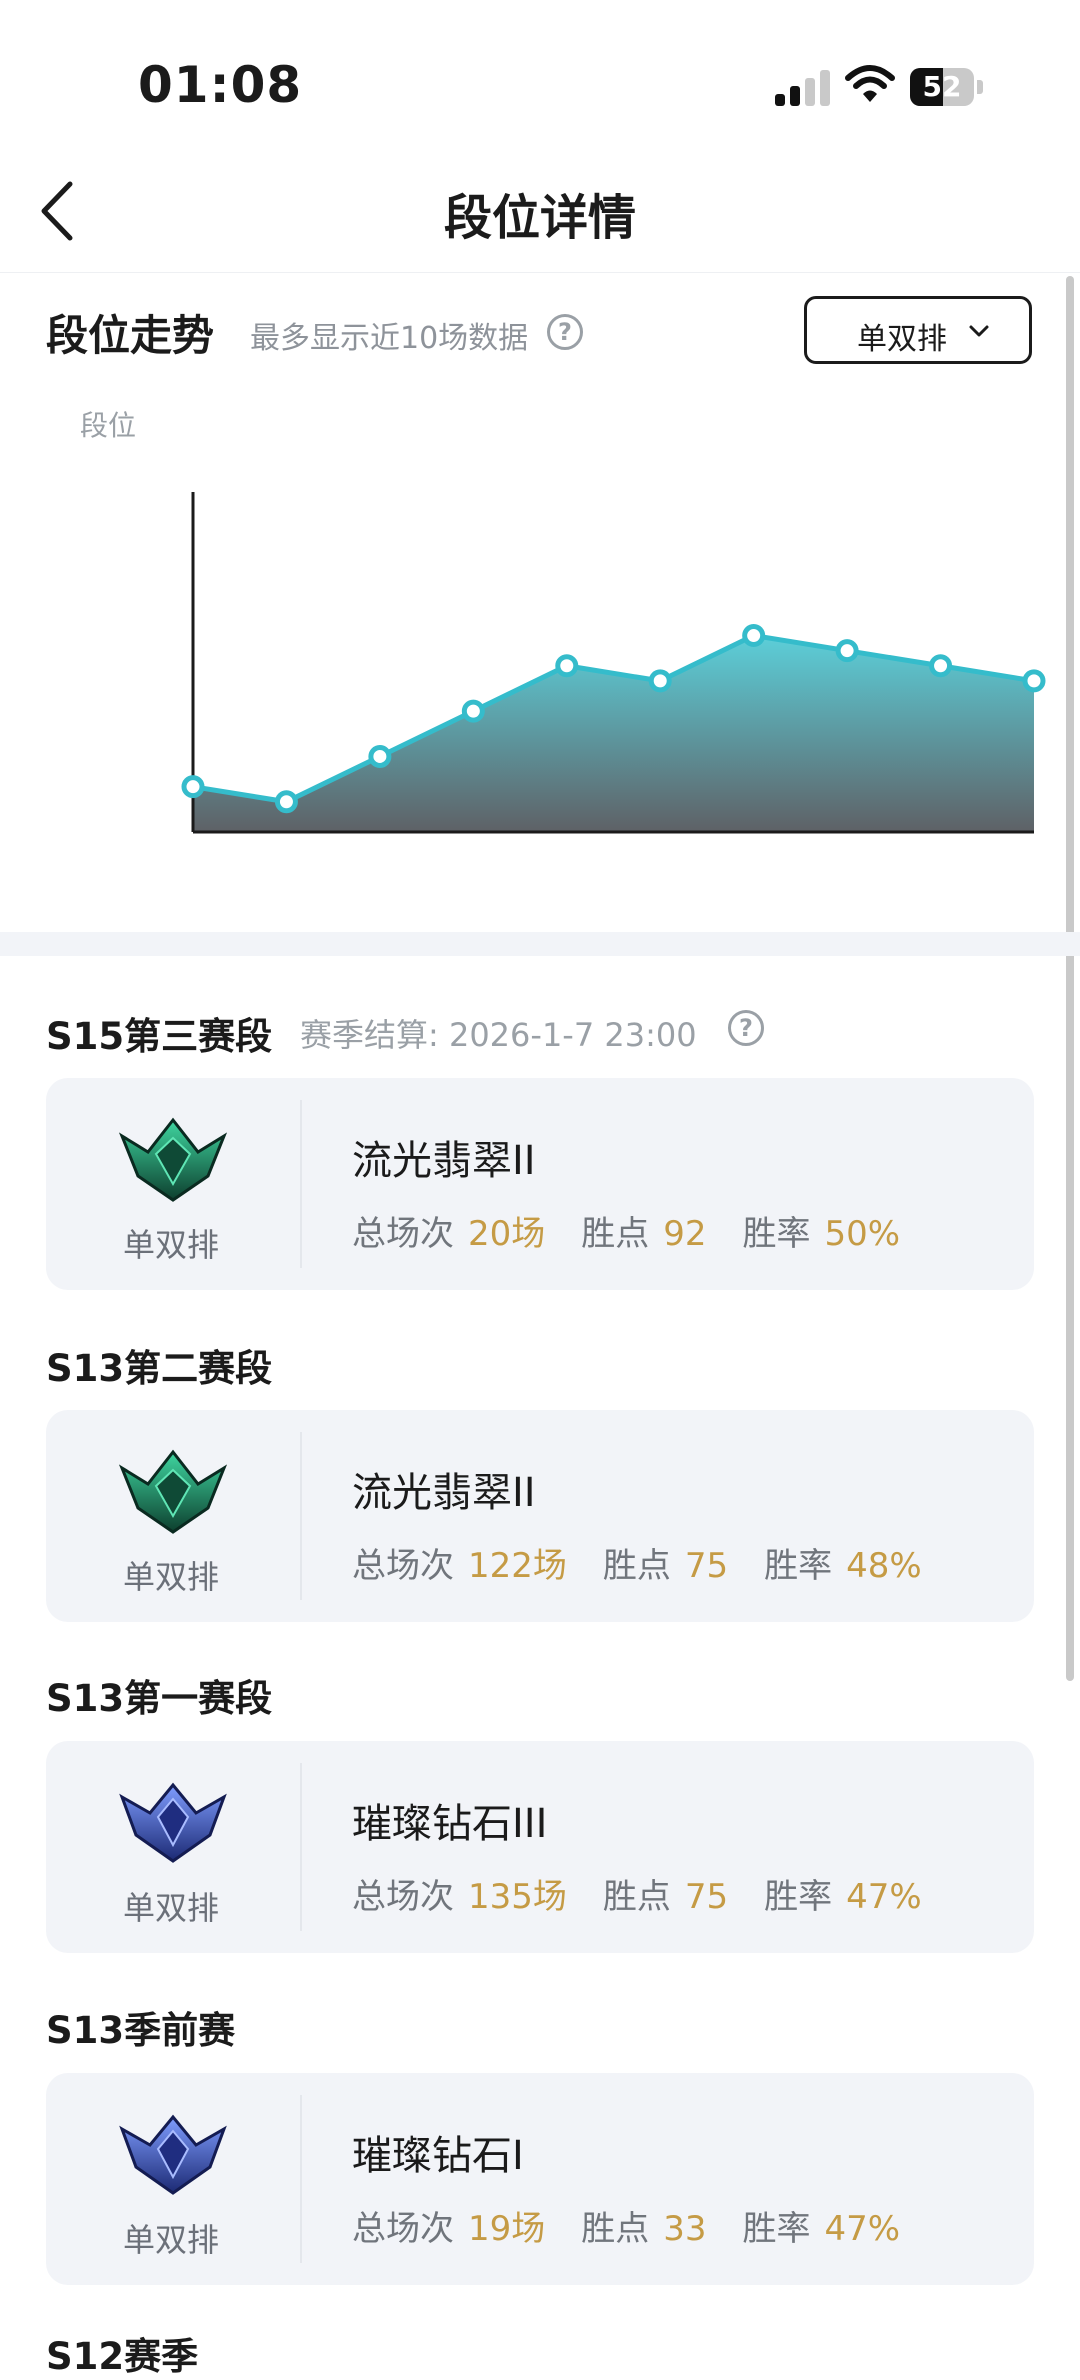  What do you see at coordinates (130, 335) in the screenshot?
I see `trend-title: 段位走势` at bounding box center [130, 335].